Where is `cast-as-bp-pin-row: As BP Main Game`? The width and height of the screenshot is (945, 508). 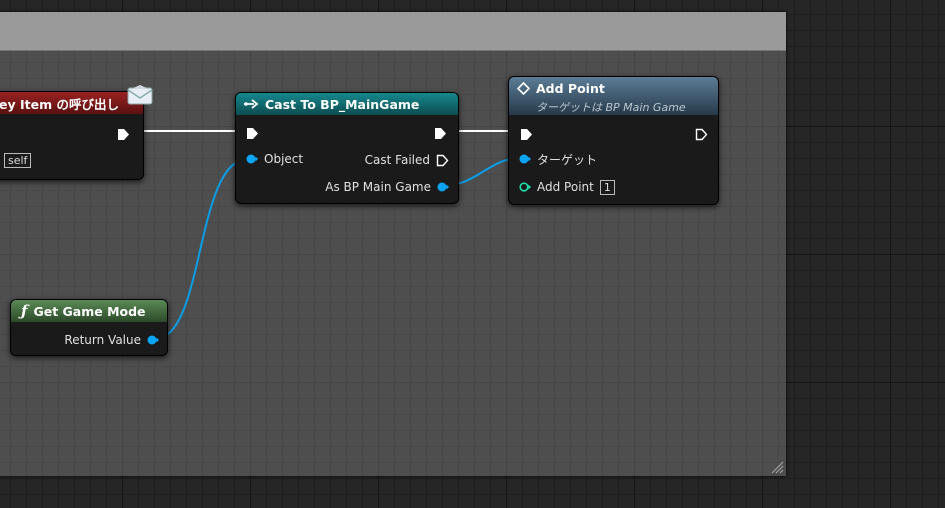 cast-as-bp-pin-row: As BP Main Game is located at coordinates (387, 187).